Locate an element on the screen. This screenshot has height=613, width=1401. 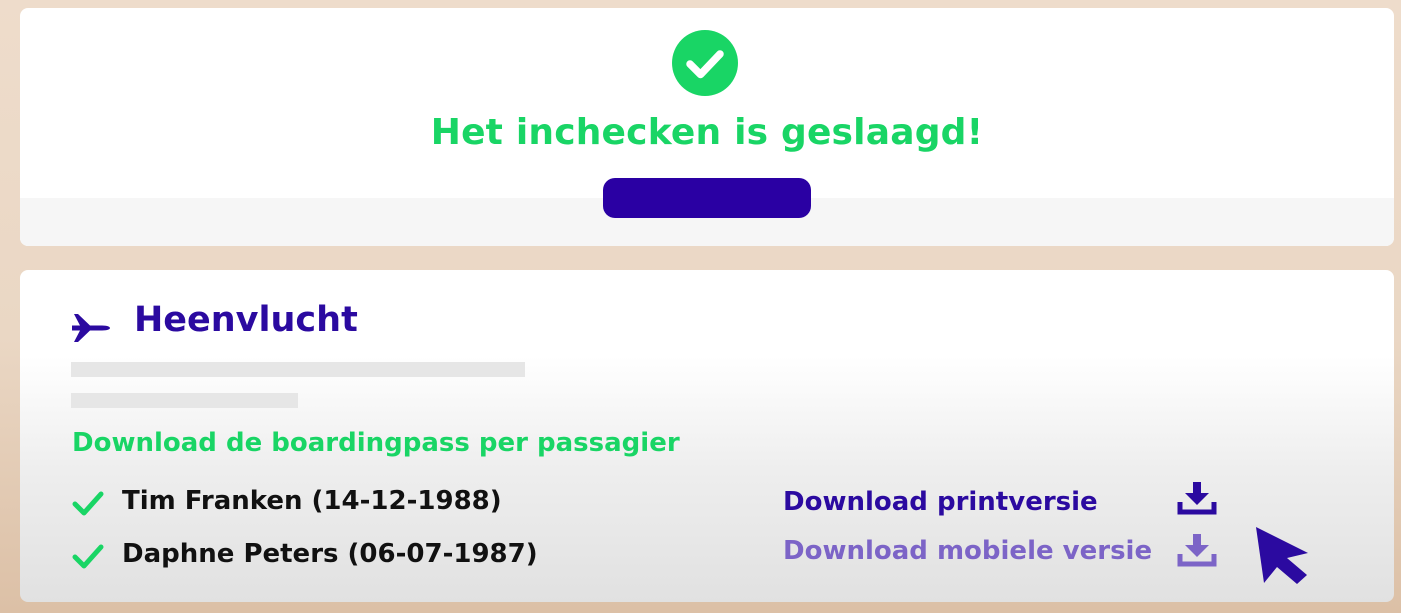
passenger-name: Tim Franken (14-12-1988) is located at coordinates (312, 501).